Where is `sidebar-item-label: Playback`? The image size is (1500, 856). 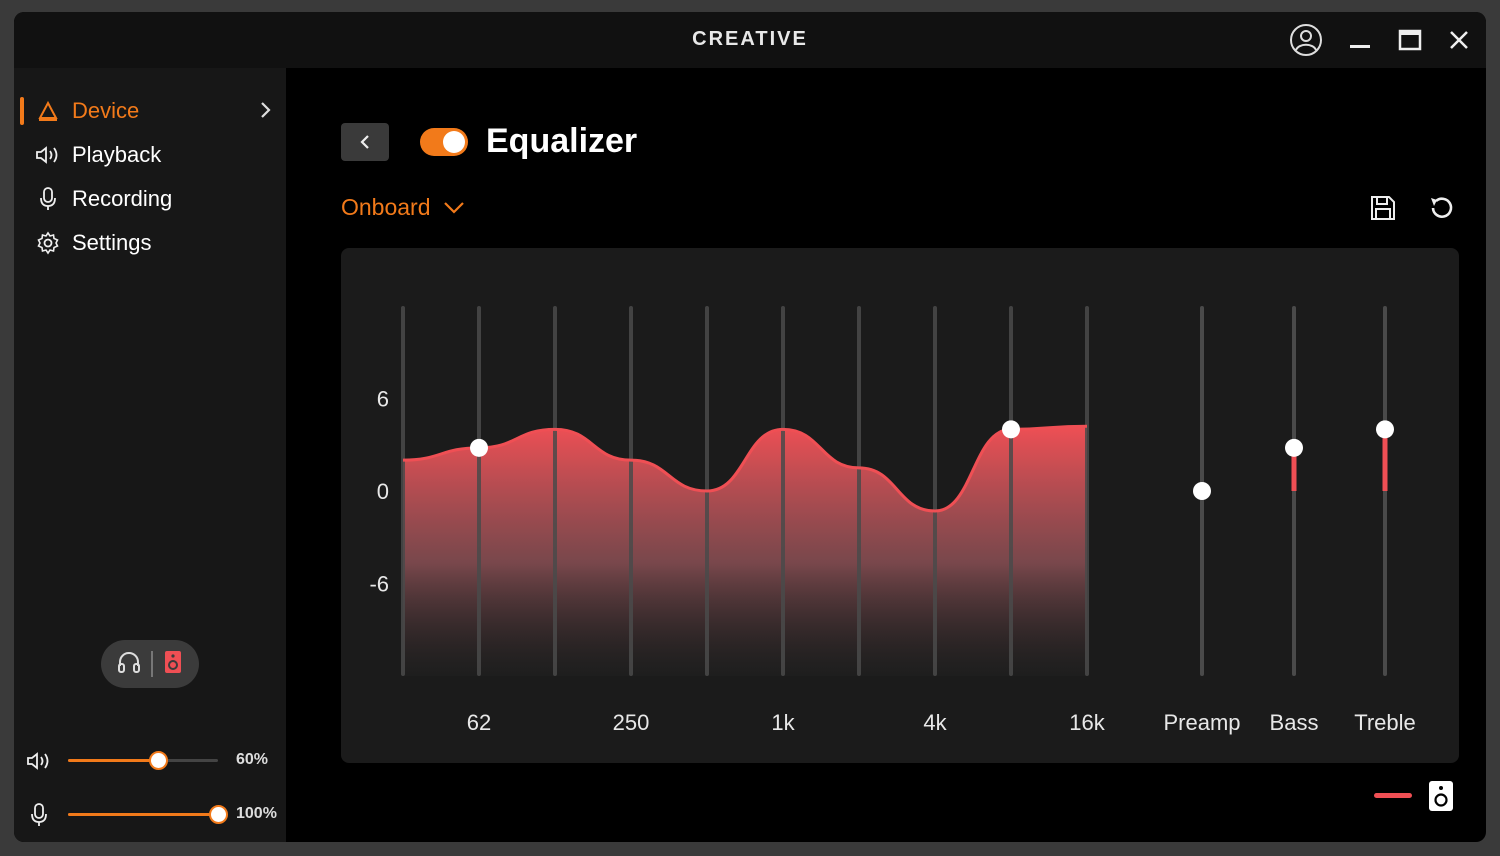 sidebar-item-label: Playback is located at coordinates (117, 154).